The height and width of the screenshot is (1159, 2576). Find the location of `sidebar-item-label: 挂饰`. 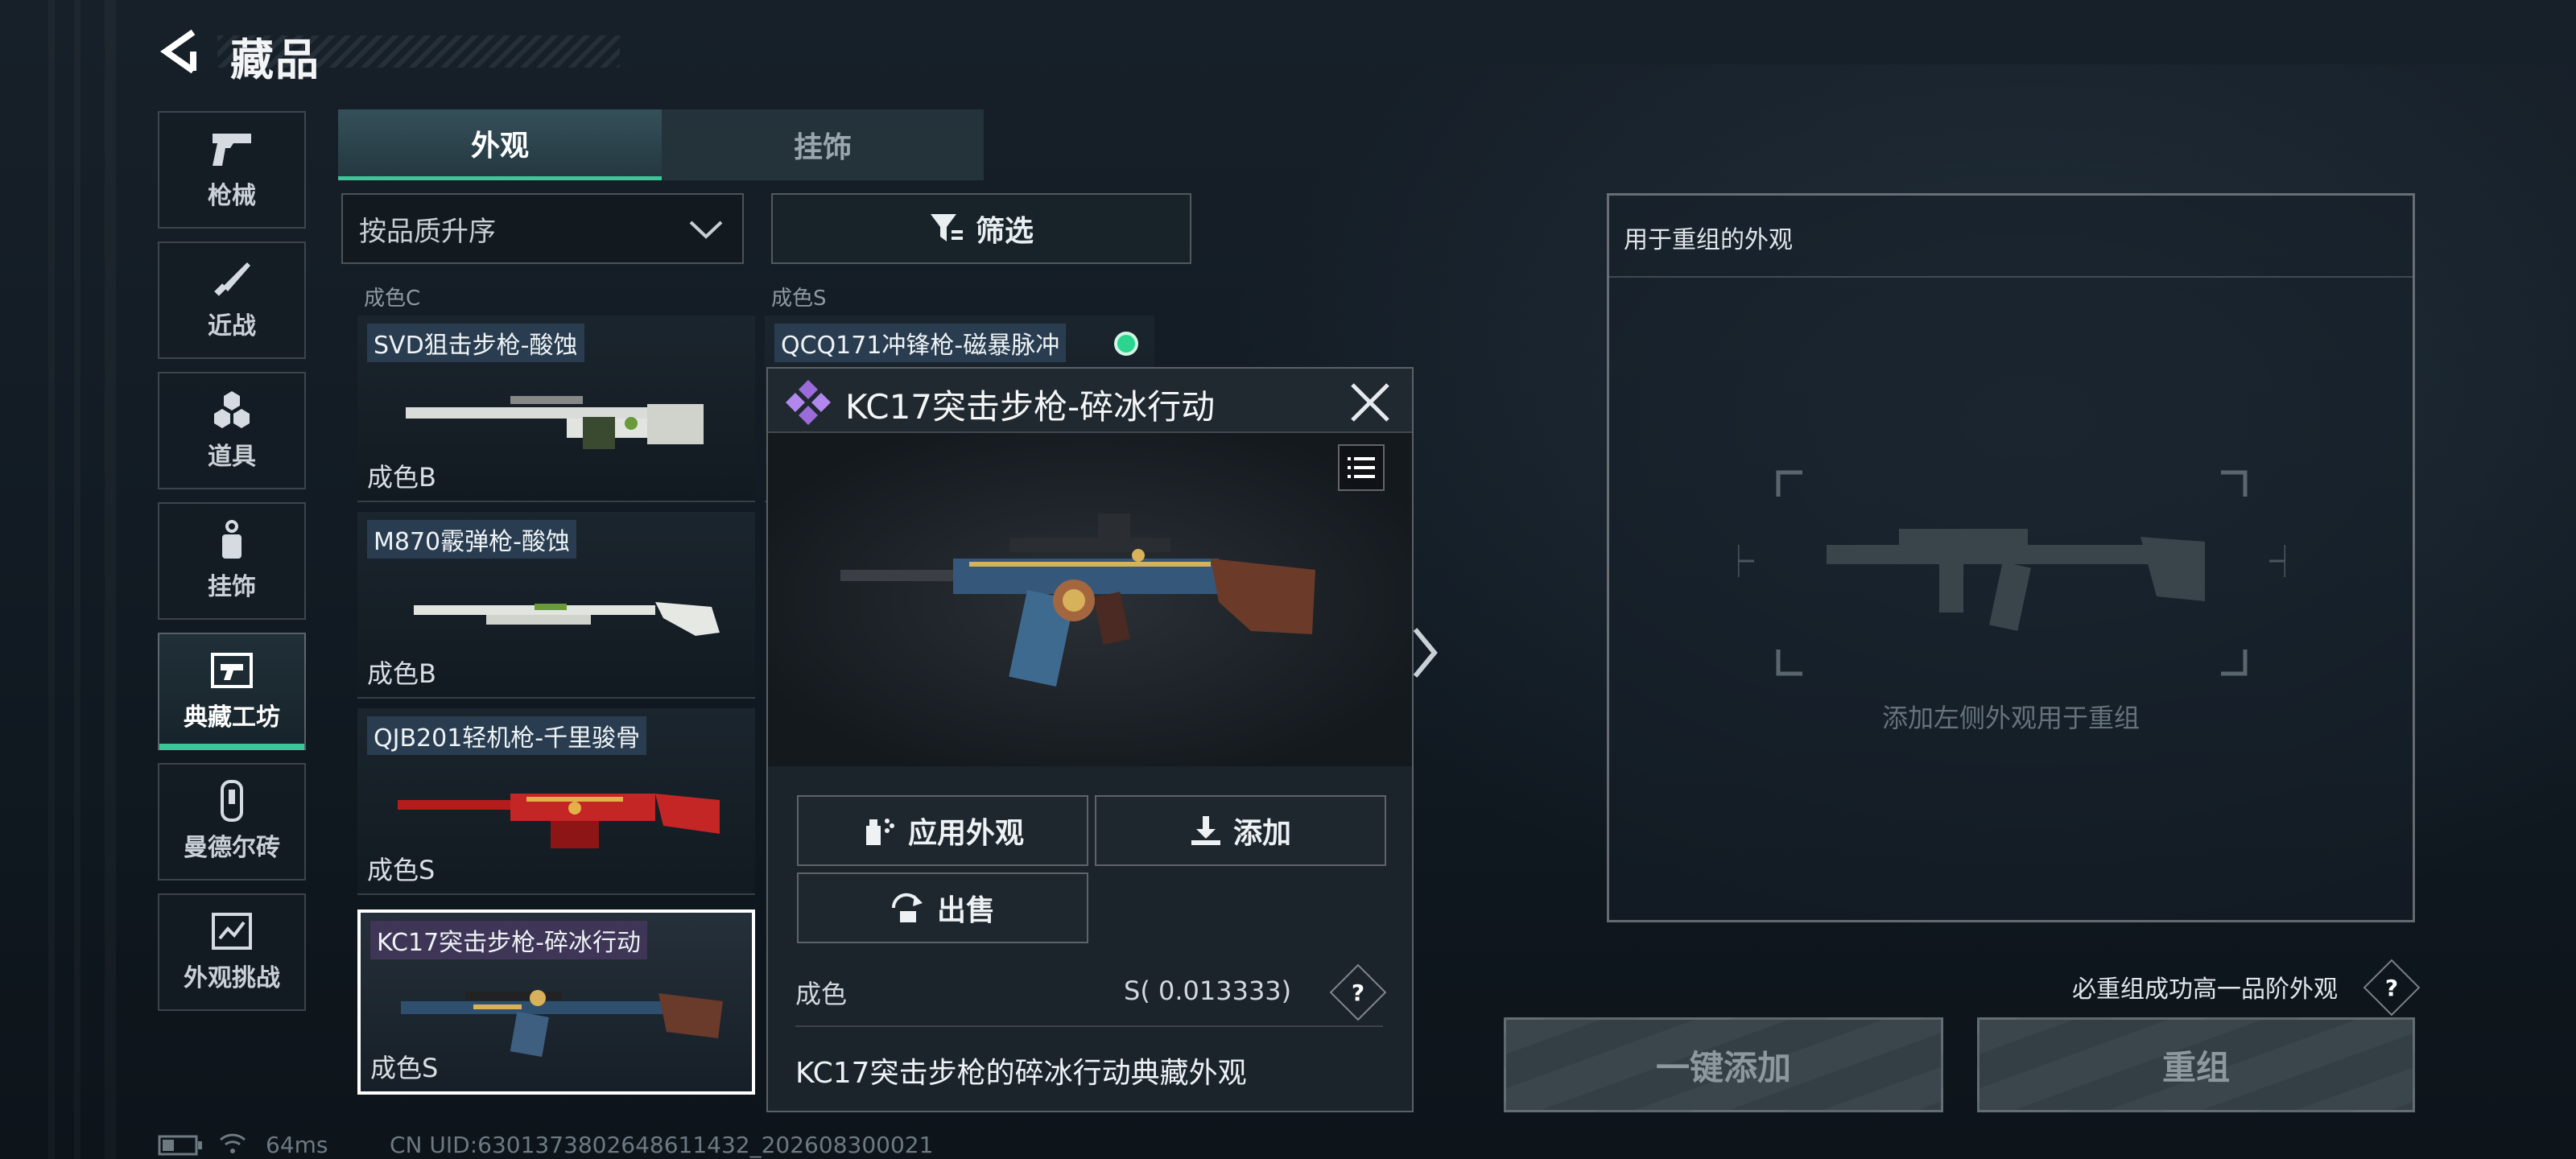

sidebar-item-label: 挂饰 is located at coordinates (232, 587).